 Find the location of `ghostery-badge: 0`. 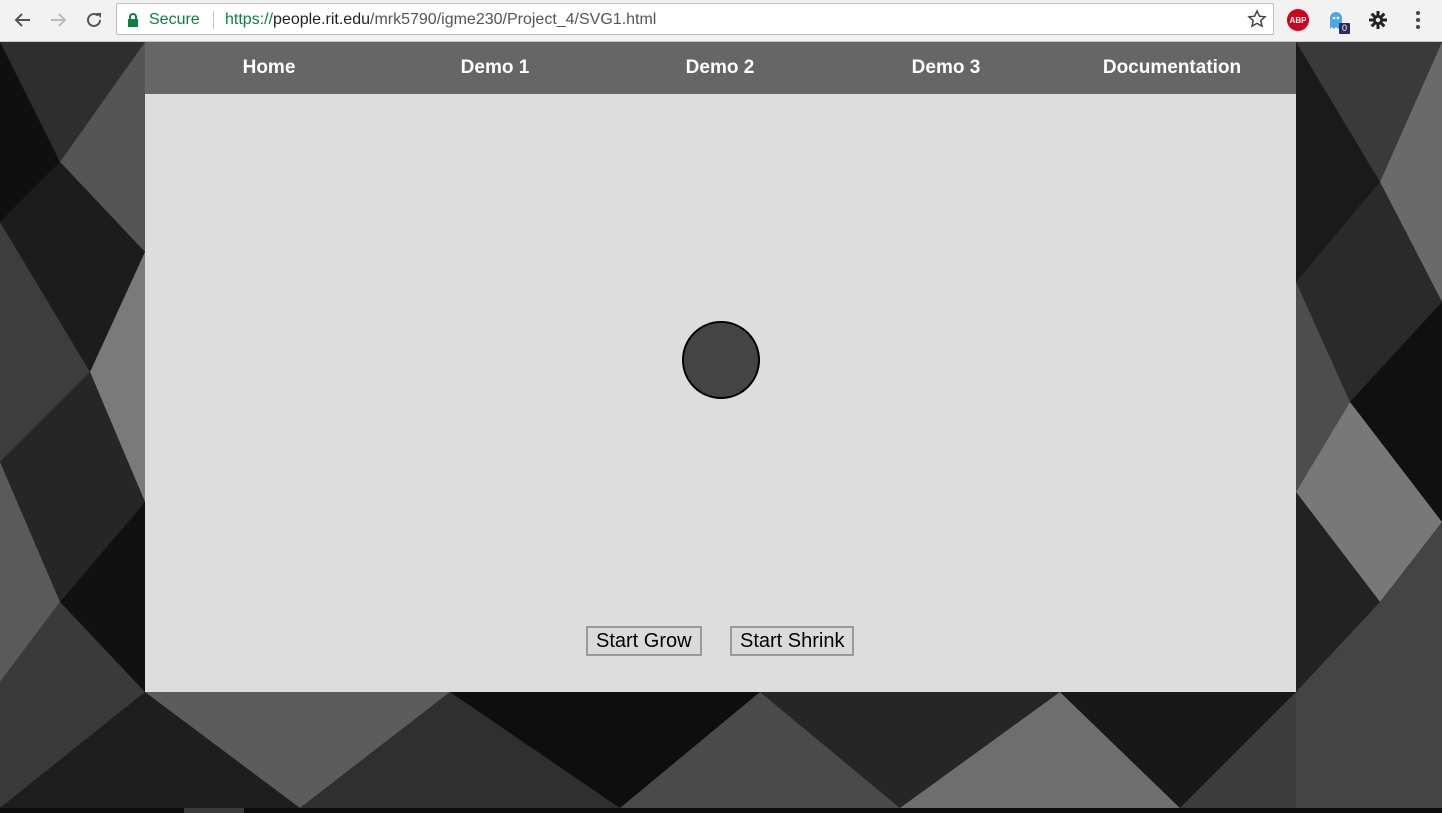

ghostery-badge: 0 is located at coordinates (1344, 28).